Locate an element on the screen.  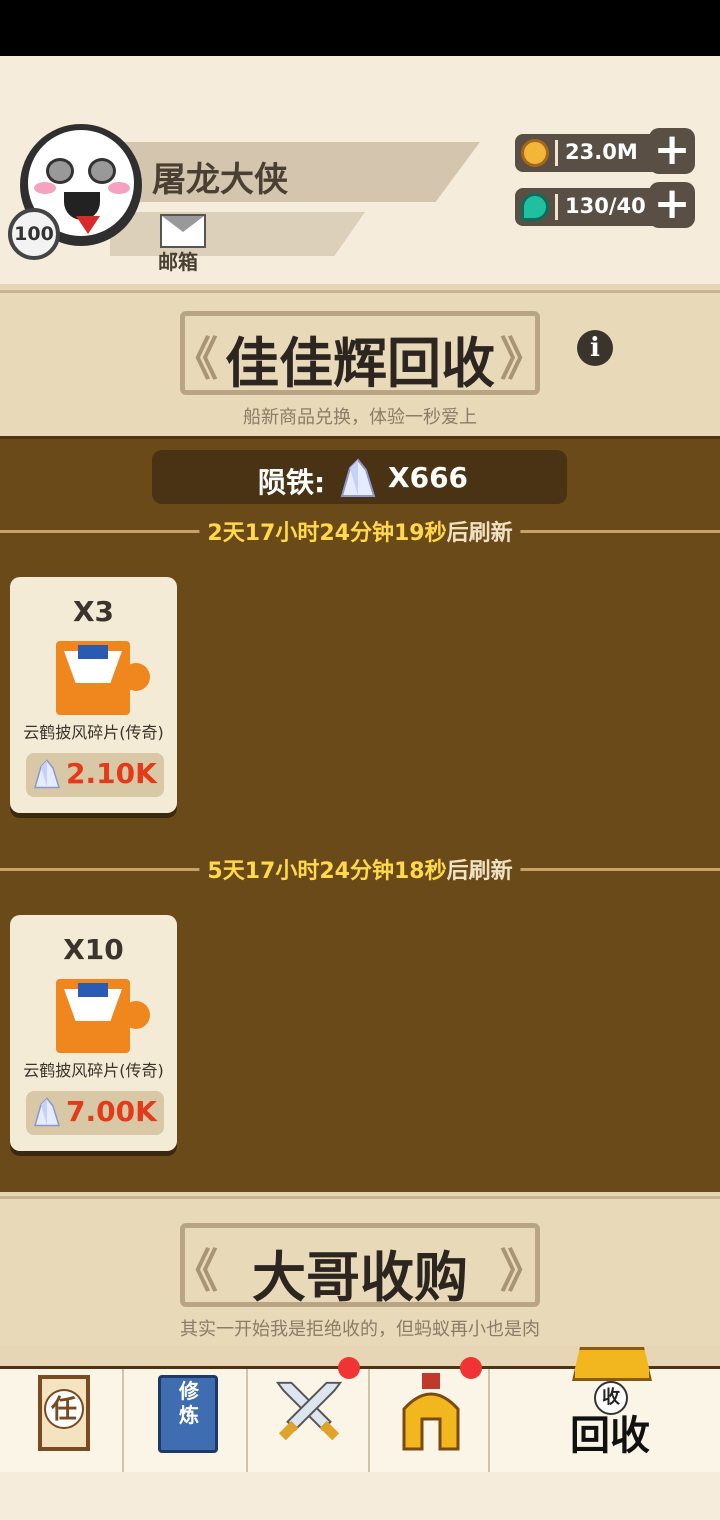
recycle-shop-icon is located at coordinates (612, 1364).